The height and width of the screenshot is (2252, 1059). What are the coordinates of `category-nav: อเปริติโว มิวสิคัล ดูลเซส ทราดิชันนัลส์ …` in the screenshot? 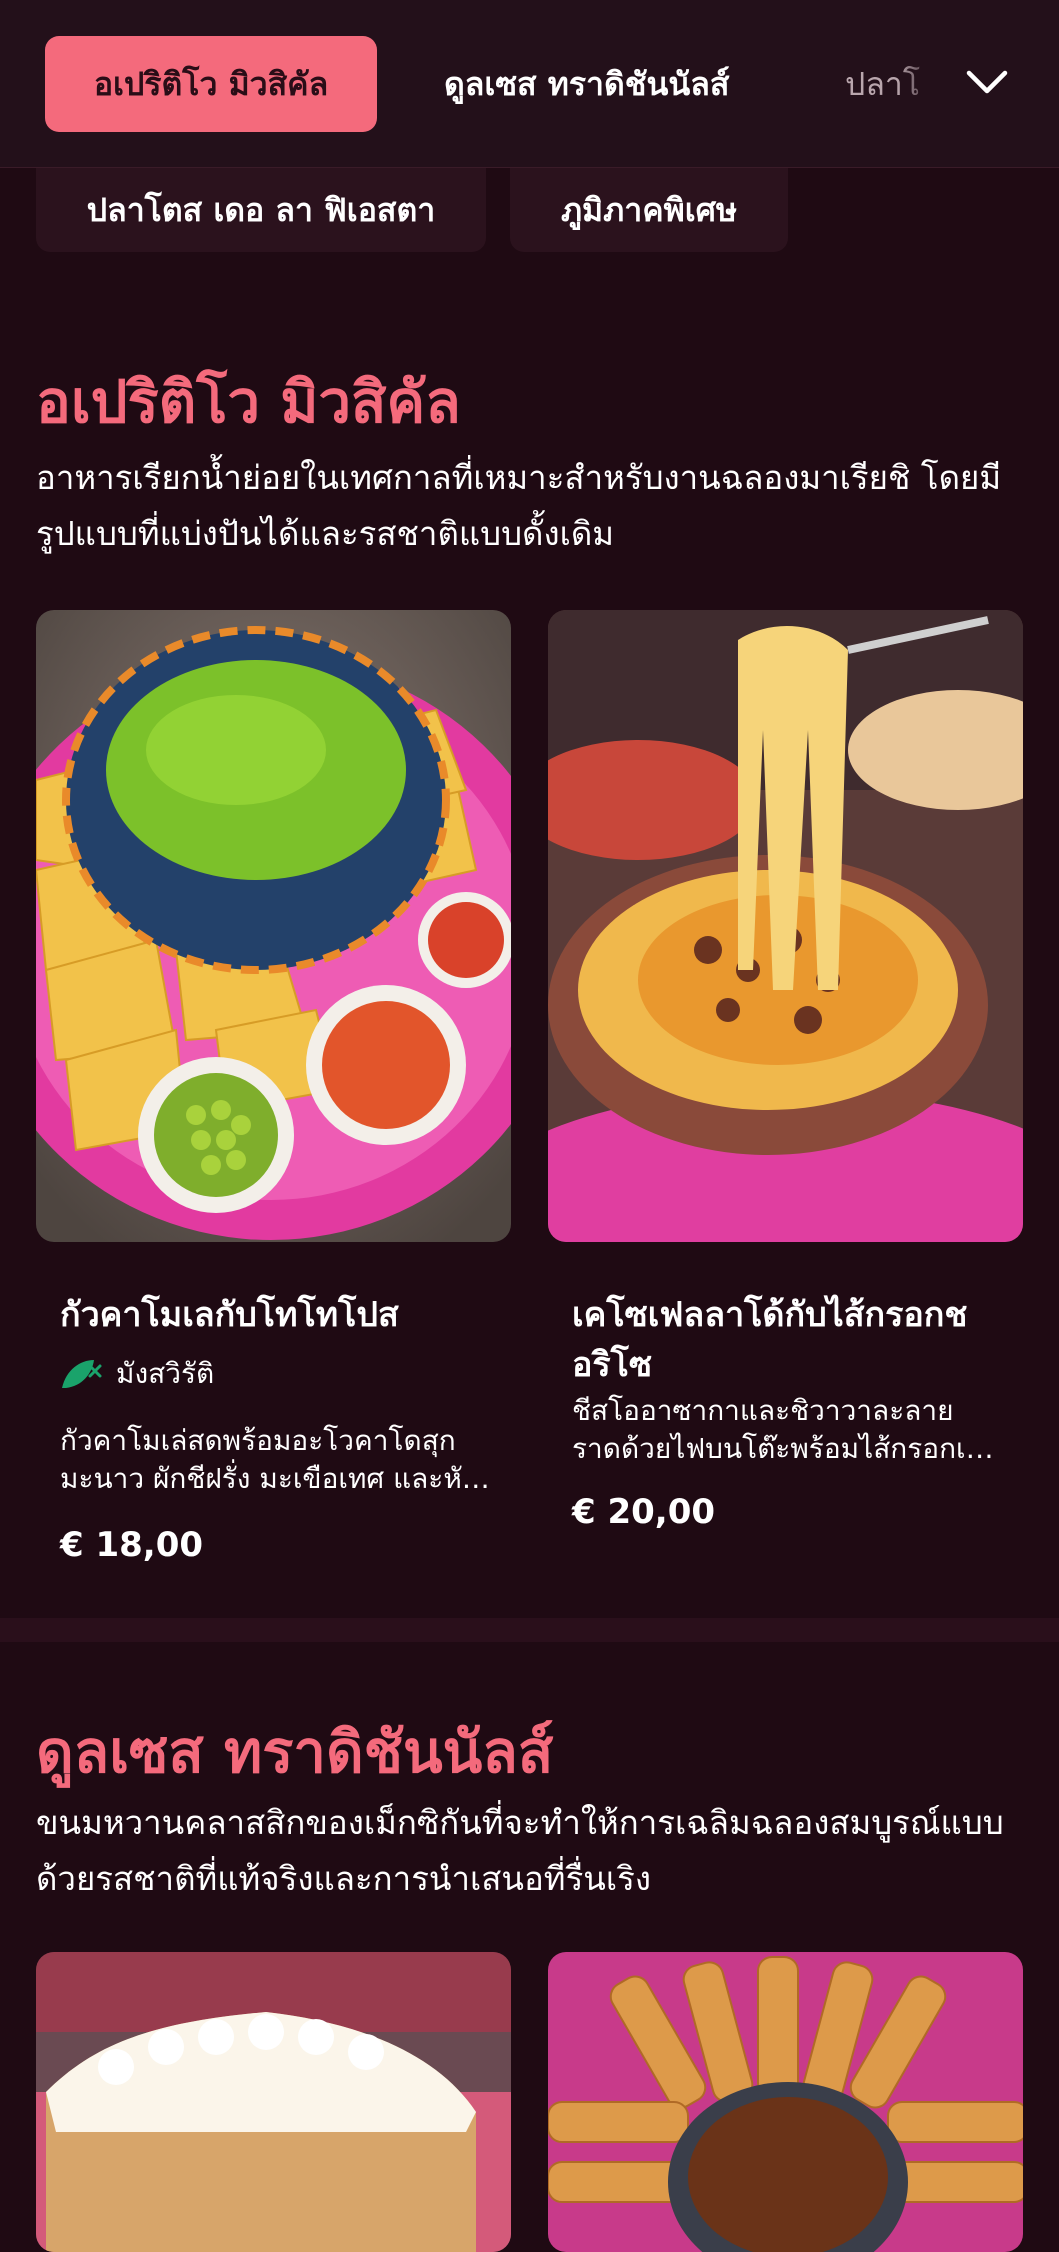 It's located at (529, 84).